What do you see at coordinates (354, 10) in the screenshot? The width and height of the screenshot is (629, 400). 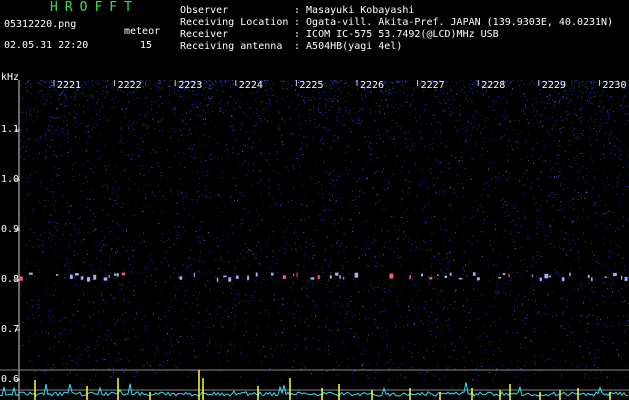 I see `info-observer-value: : Masayuki Kobayashi` at bounding box center [354, 10].